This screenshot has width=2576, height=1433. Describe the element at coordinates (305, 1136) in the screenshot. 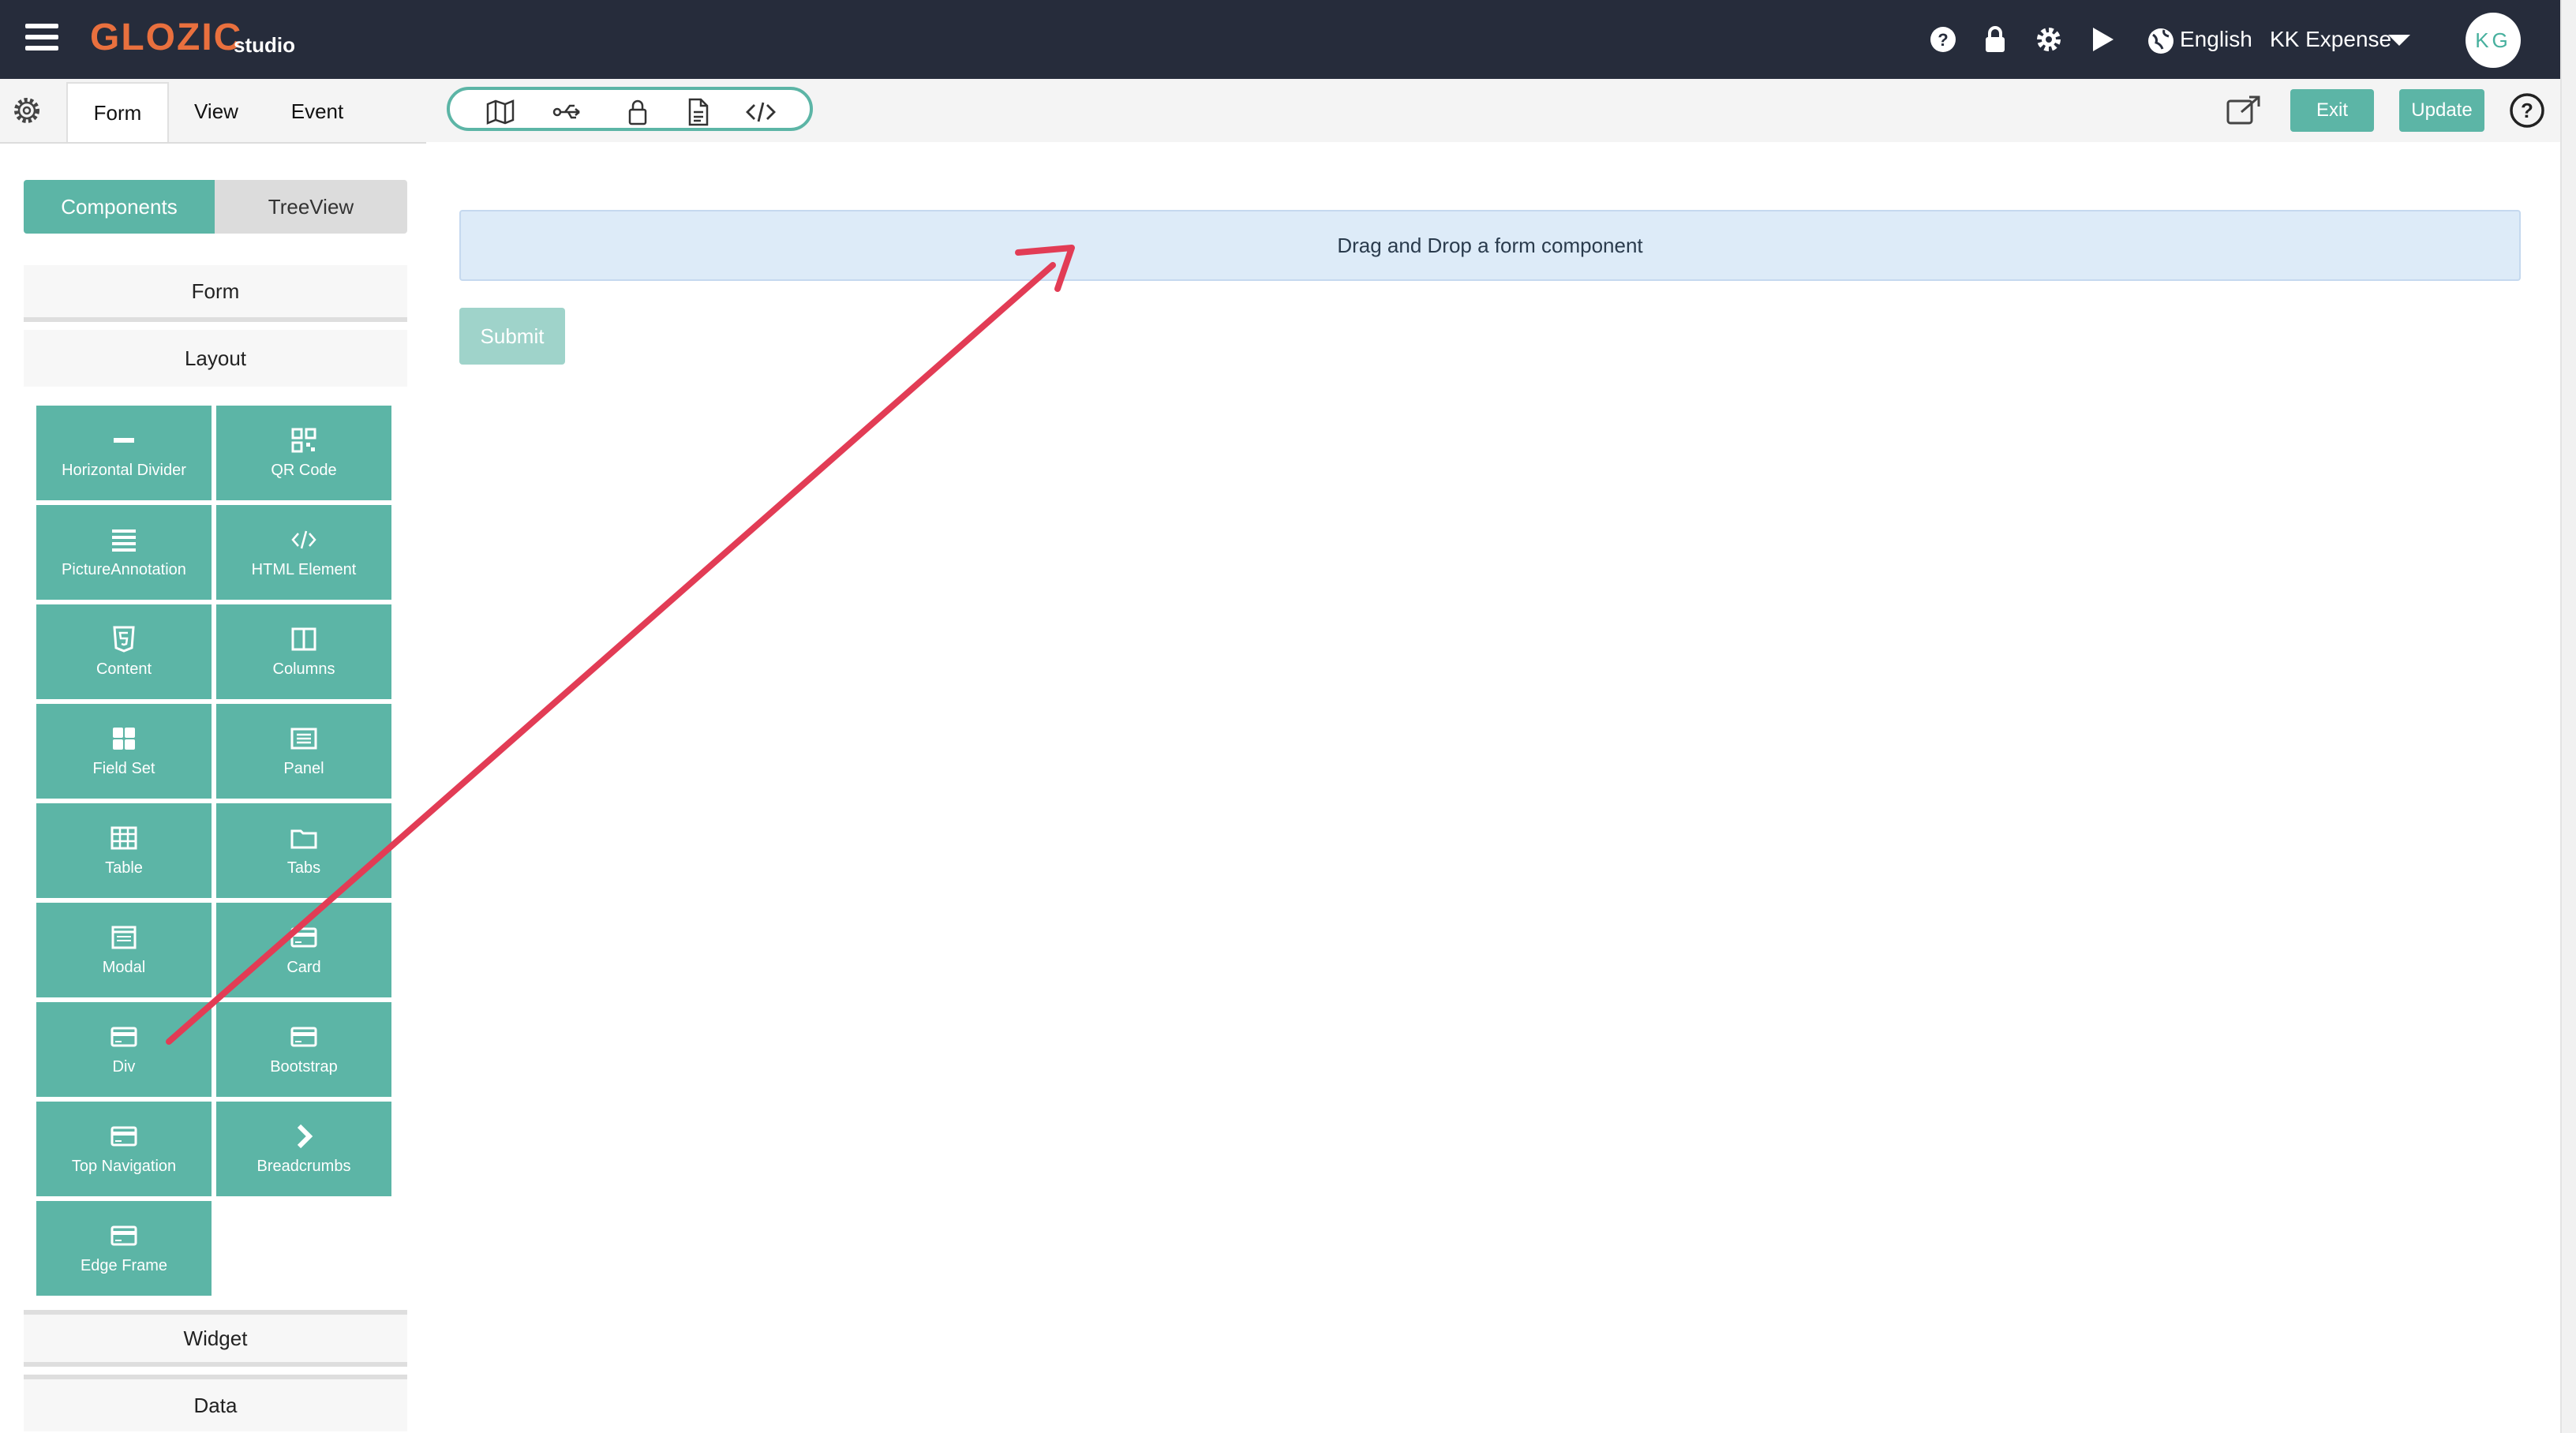

I see `chevron-right-icon` at that location.